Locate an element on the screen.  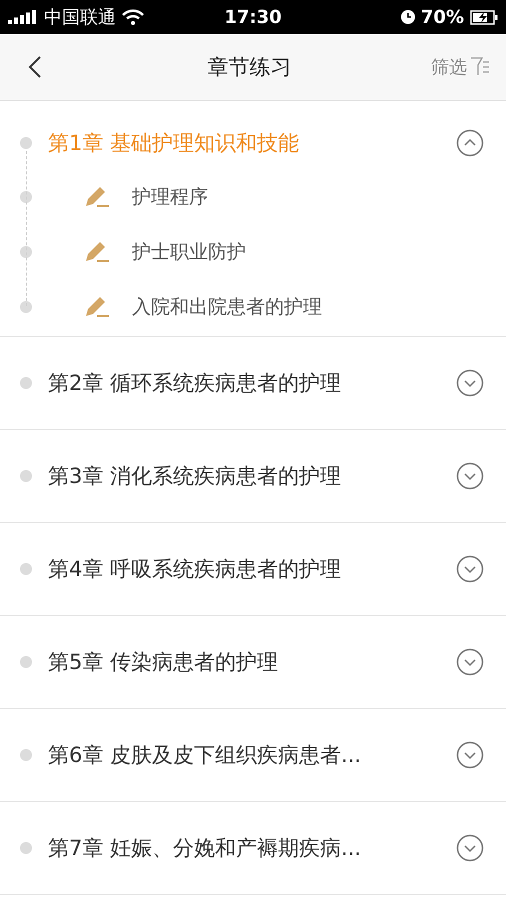
chapter-title: 第2章 循环系统疾病患者的护理 is located at coordinates (252, 383).